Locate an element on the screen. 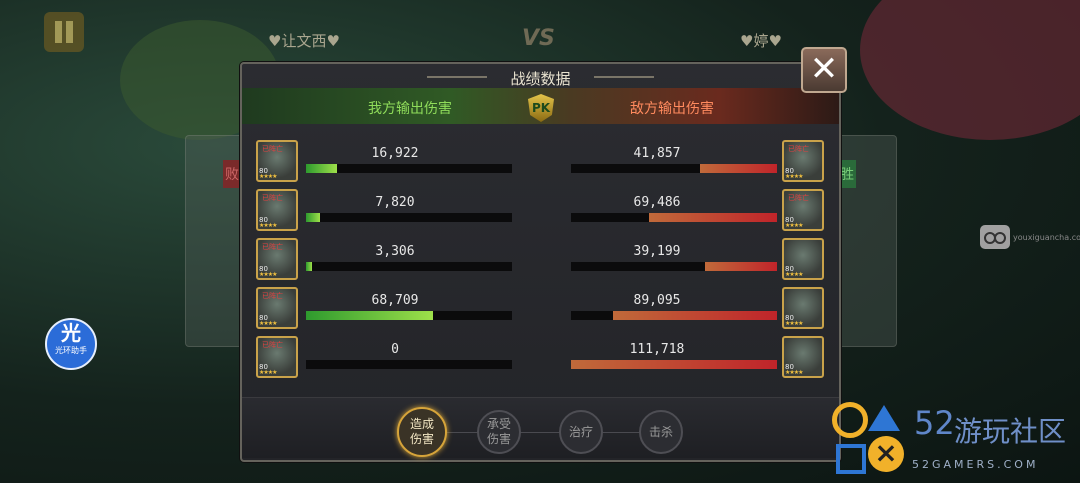 The image size is (1080, 483). square-icon is located at coordinates (851, 459).